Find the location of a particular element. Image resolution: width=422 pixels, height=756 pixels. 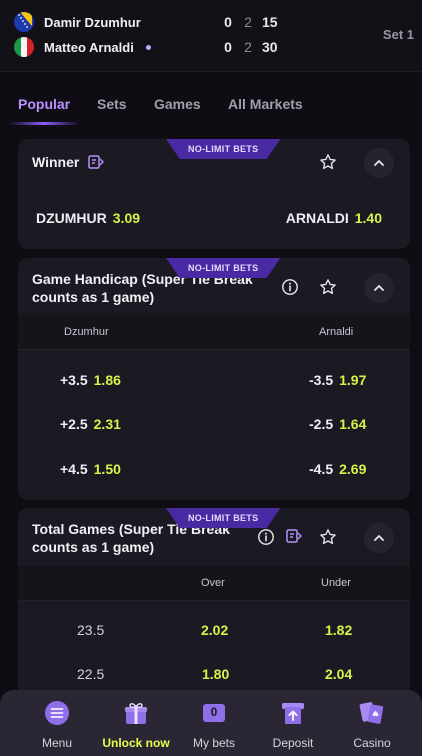

handicap-column-header: Dzumhur Arnaldi is located at coordinates (214, 332).